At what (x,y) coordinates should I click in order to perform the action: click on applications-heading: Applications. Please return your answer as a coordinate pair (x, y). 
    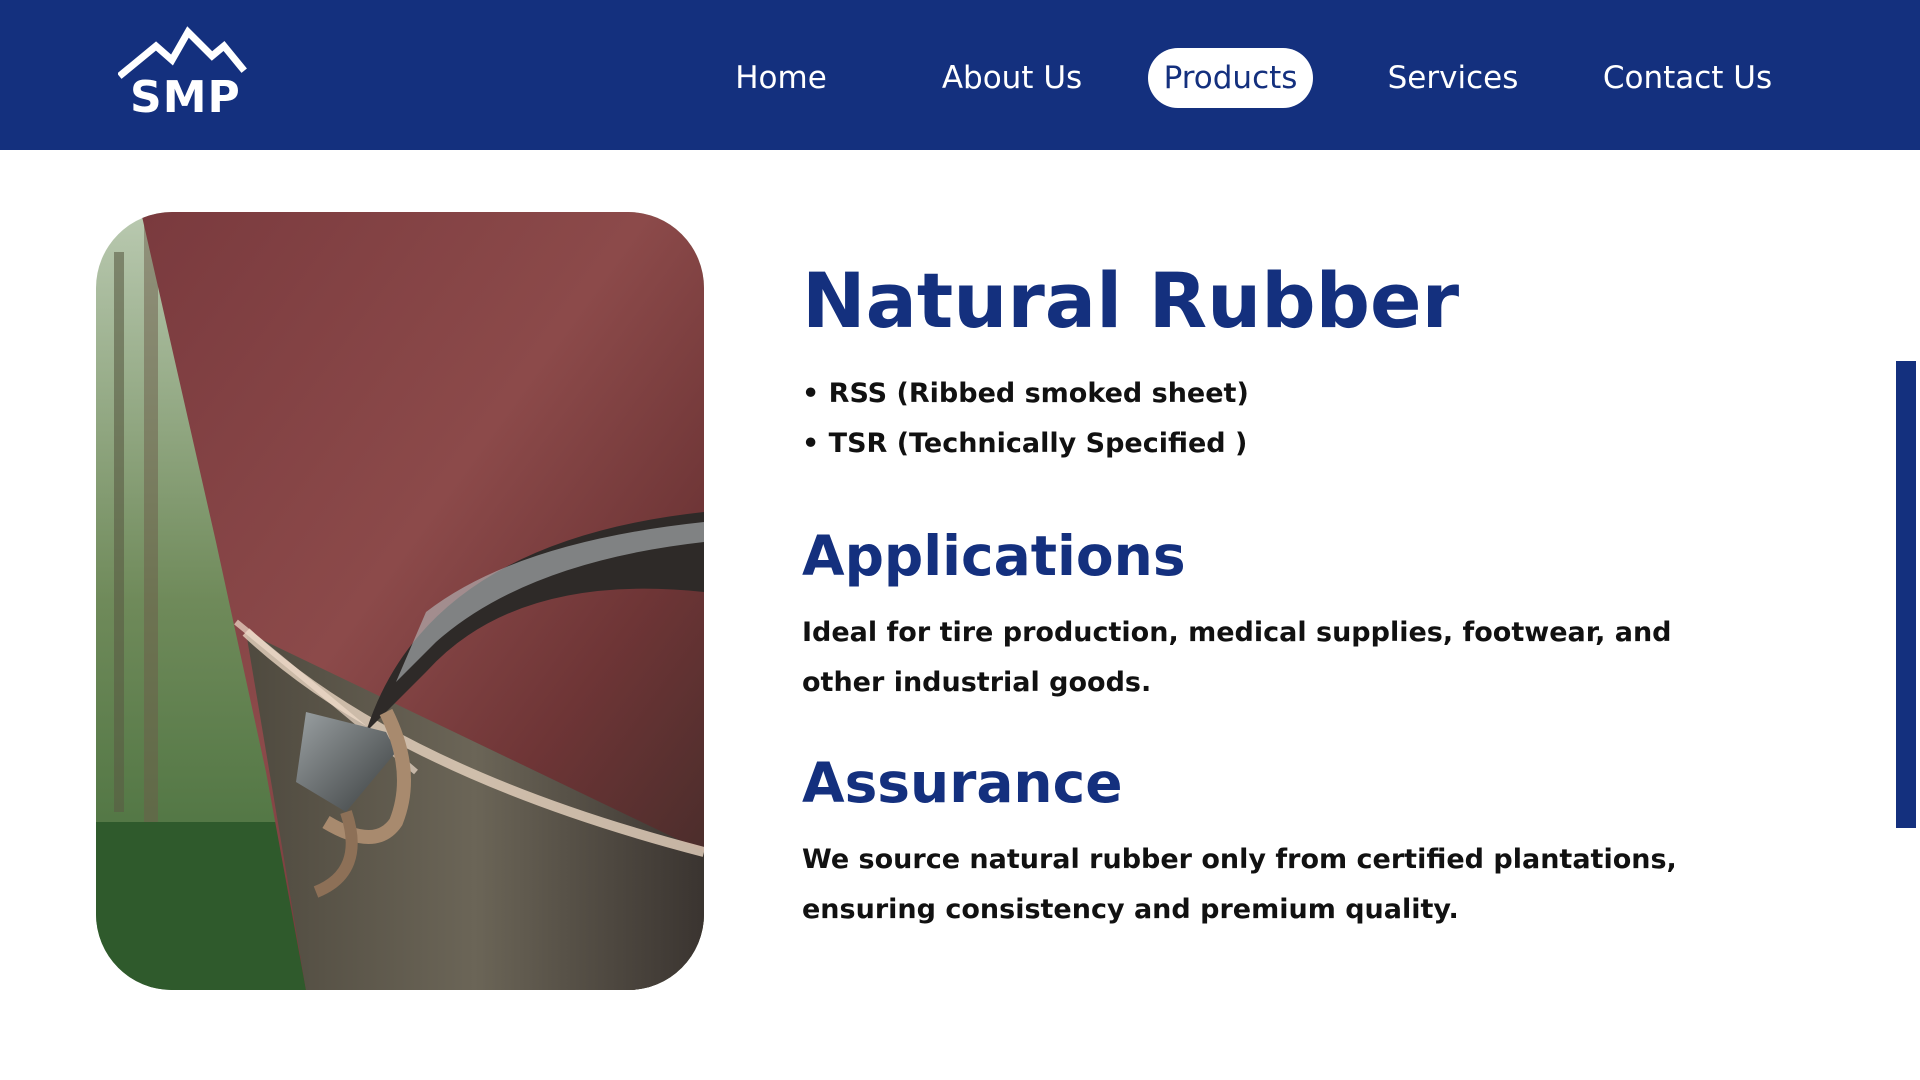
    Looking at the image, I should click on (994, 556).